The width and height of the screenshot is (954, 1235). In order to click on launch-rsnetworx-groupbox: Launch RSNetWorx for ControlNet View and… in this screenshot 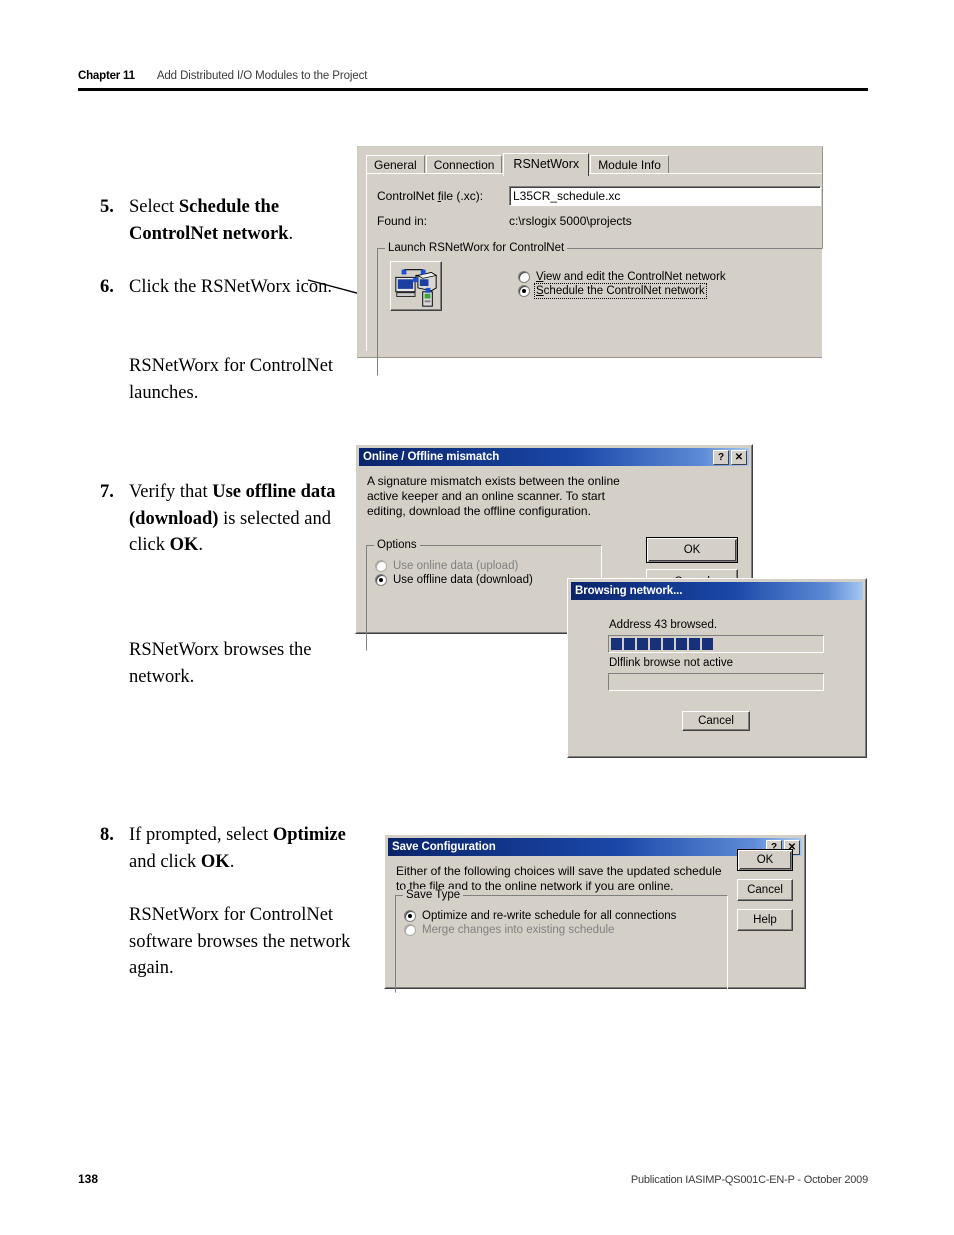, I will do `click(600, 309)`.